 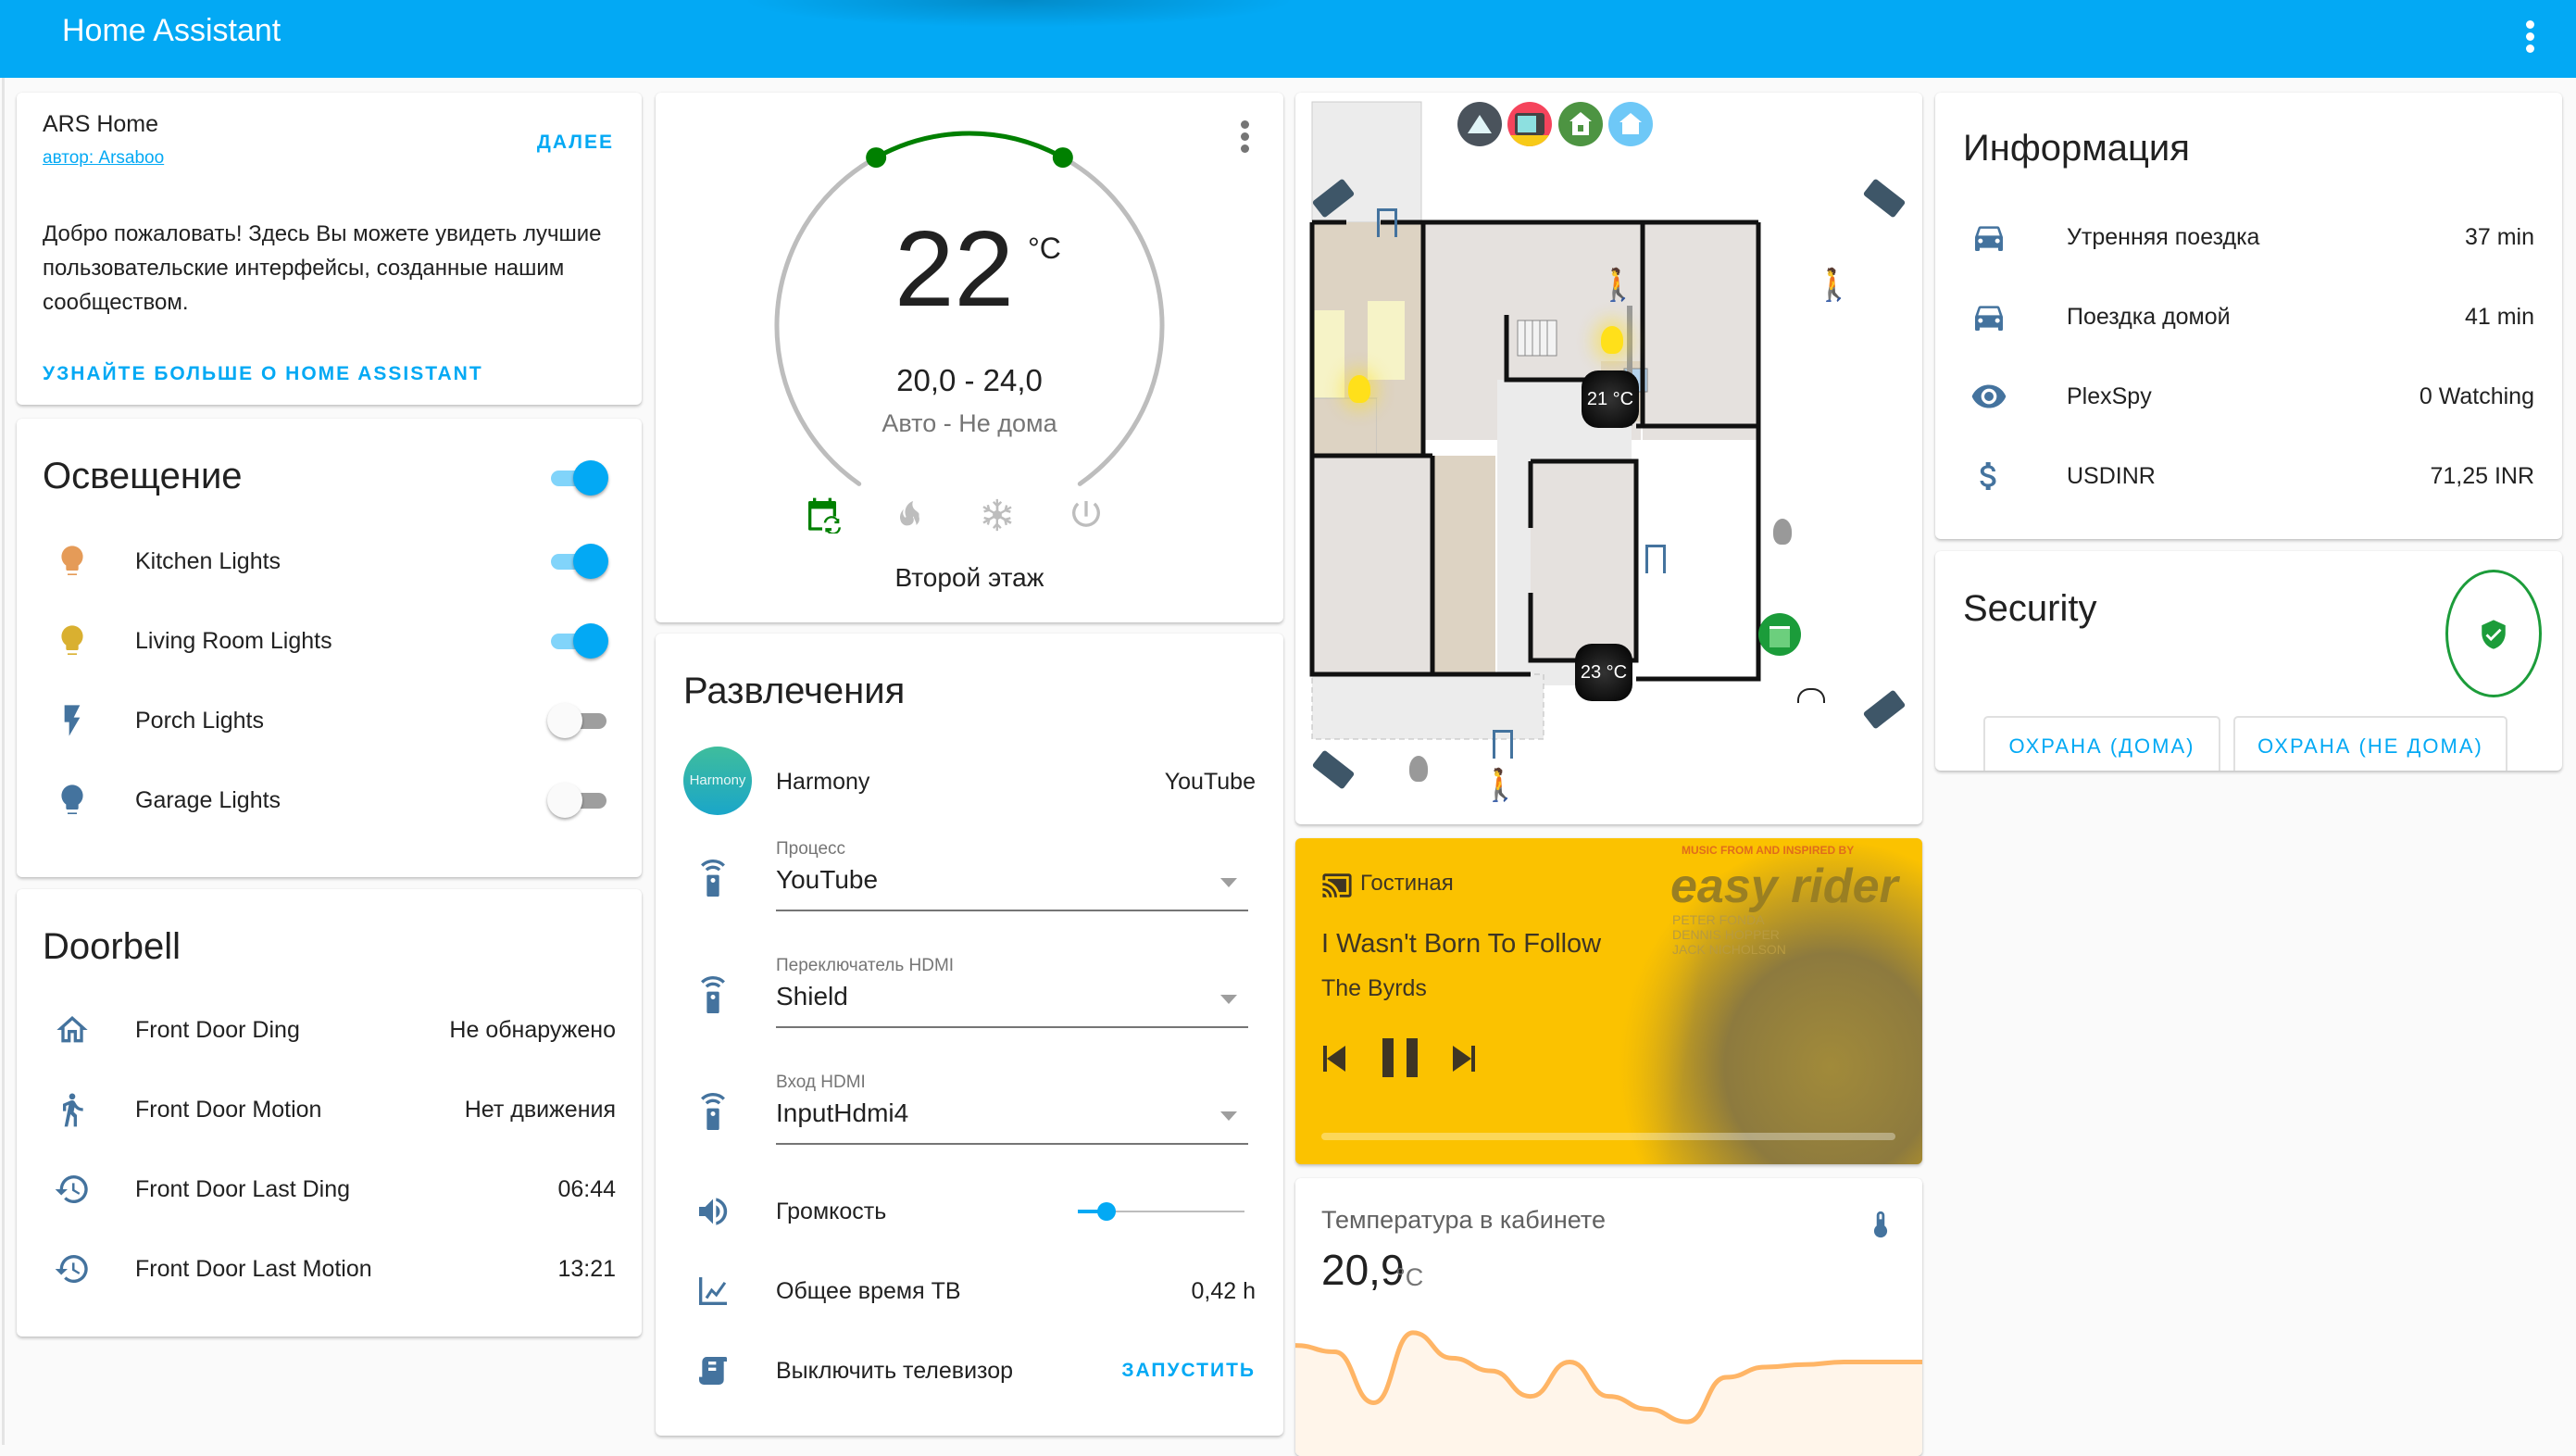 What do you see at coordinates (1334, 1059) in the screenshot?
I see `skip-previous-icon` at bounding box center [1334, 1059].